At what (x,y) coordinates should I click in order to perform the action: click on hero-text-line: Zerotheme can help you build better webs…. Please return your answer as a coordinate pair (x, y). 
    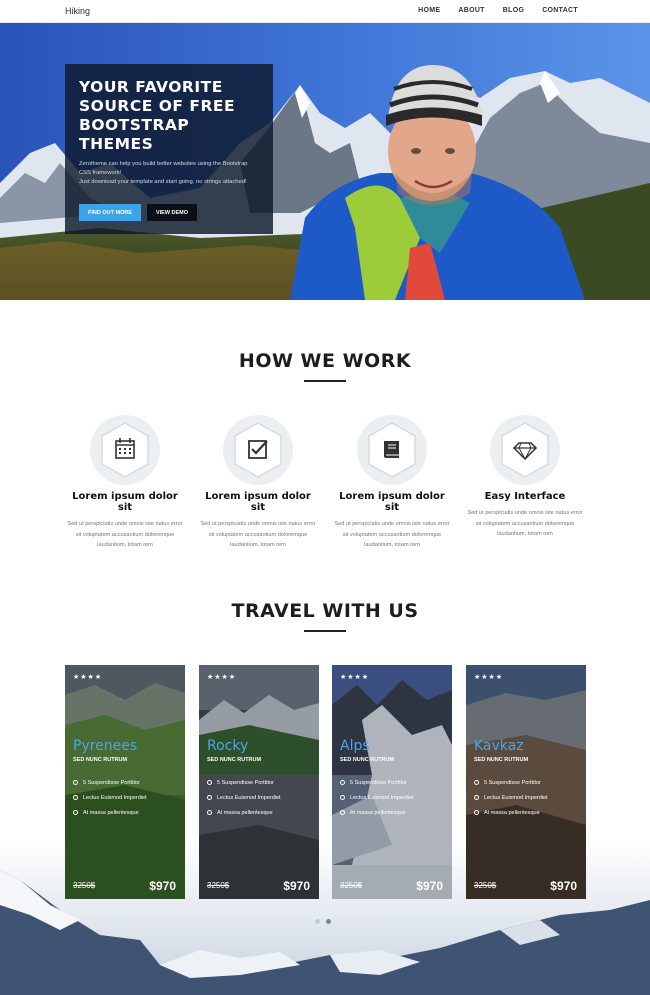
    Looking at the image, I should click on (163, 164).